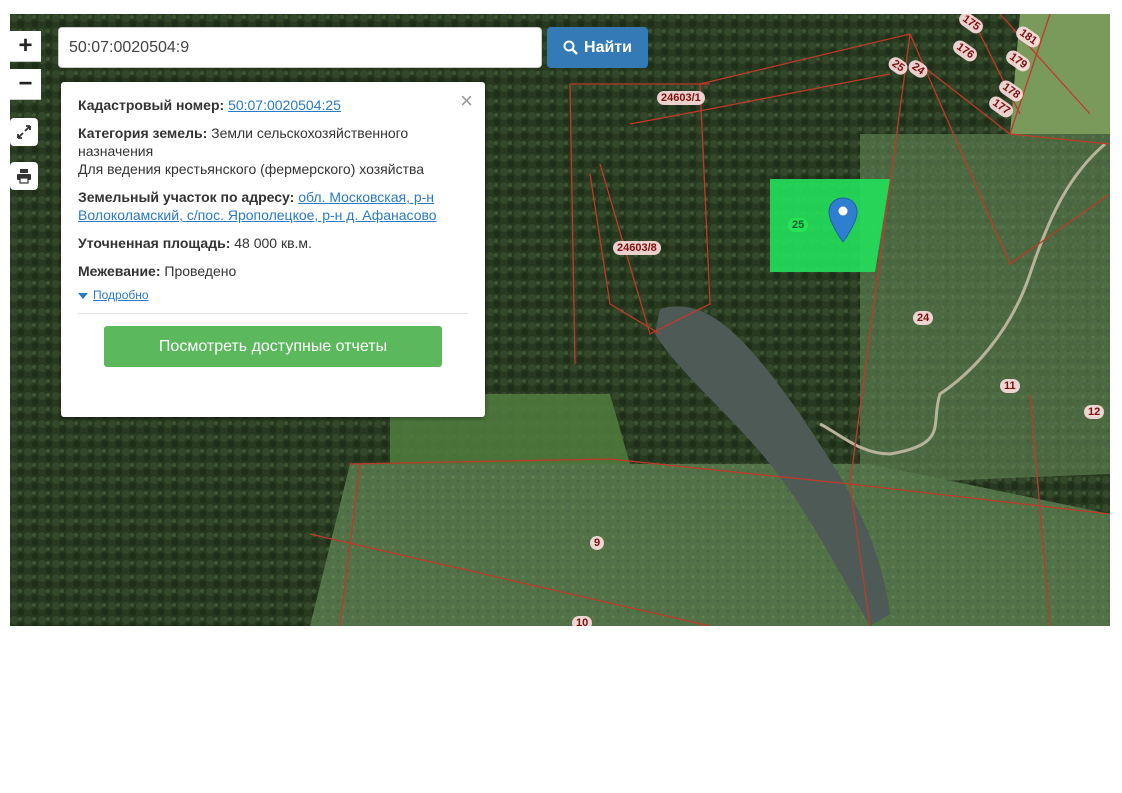 This screenshot has width=1122, height=793. I want to click on category-label: Категория земель:, so click(143, 133).